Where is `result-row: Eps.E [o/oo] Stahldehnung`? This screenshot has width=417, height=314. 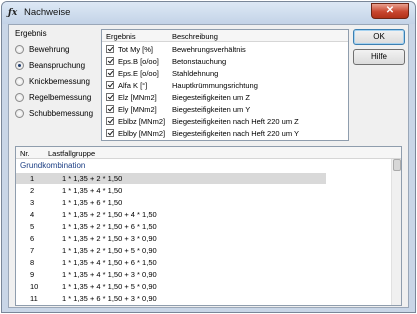
result-row: Eps.E [o/oo] Stahldehnung is located at coordinates (225, 73).